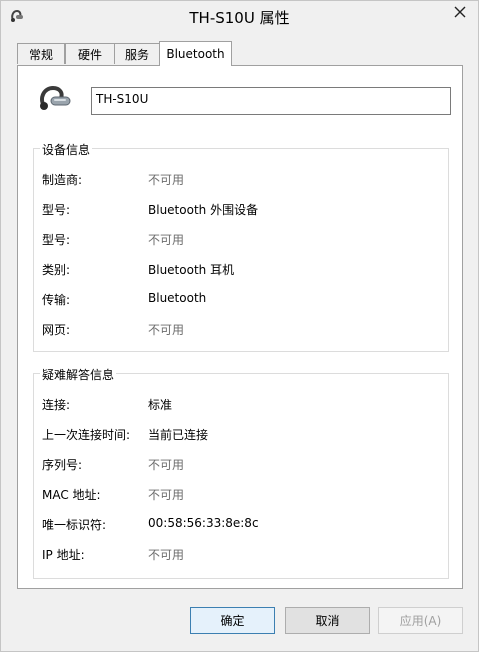 This screenshot has width=479, height=652. I want to click on tab-hardware: 硬件, so click(90, 53).